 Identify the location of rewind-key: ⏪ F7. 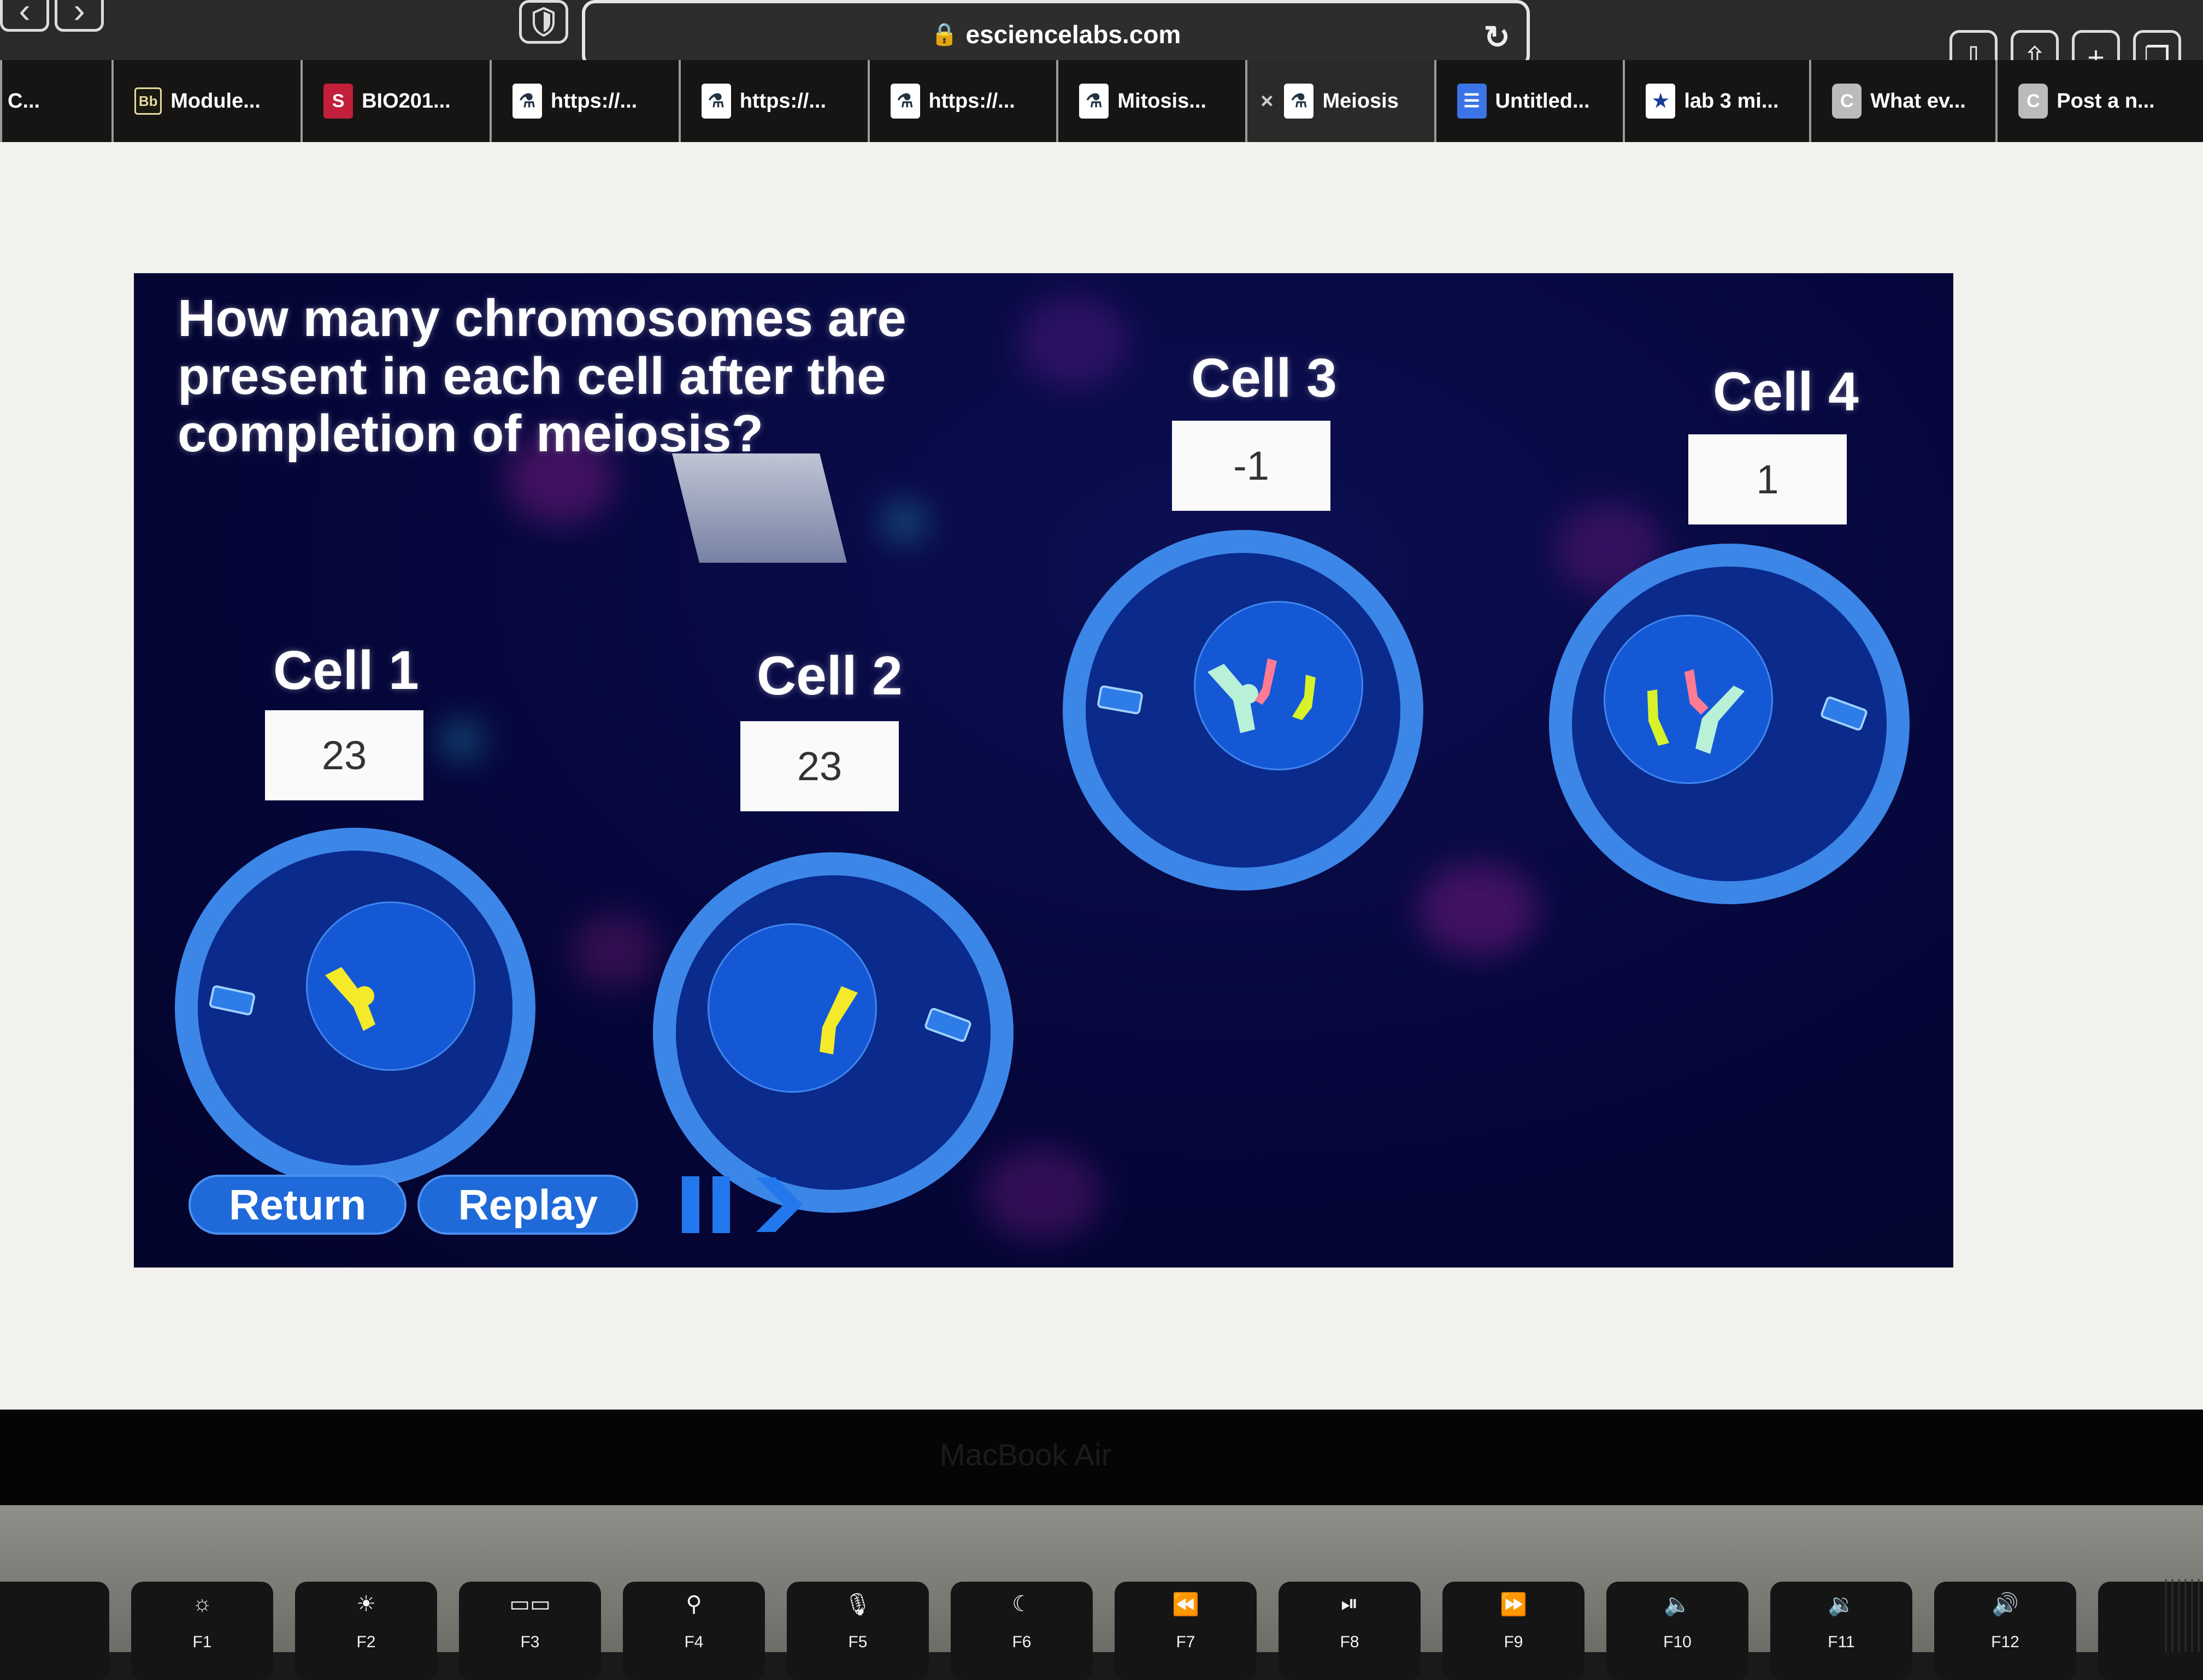
(1186, 1631).